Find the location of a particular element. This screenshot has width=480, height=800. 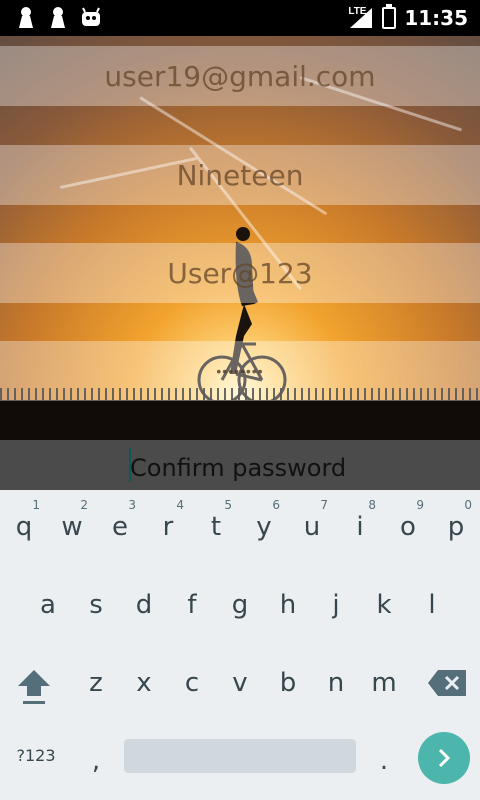

period-key: . is located at coordinates (384, 759).